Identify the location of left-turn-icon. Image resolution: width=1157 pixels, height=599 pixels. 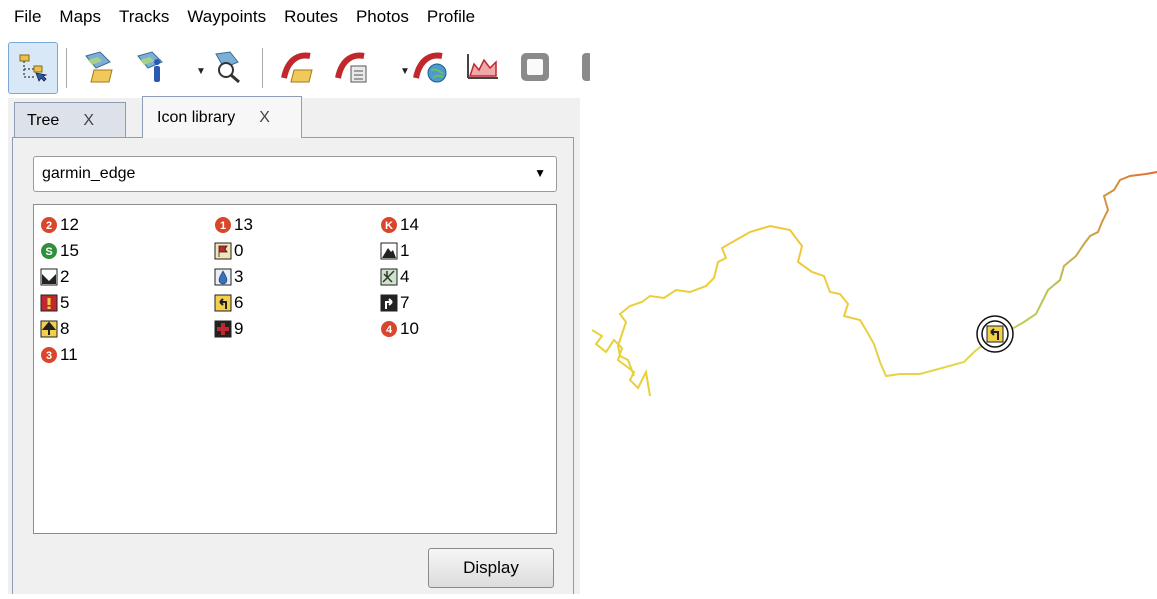
(223, 303).